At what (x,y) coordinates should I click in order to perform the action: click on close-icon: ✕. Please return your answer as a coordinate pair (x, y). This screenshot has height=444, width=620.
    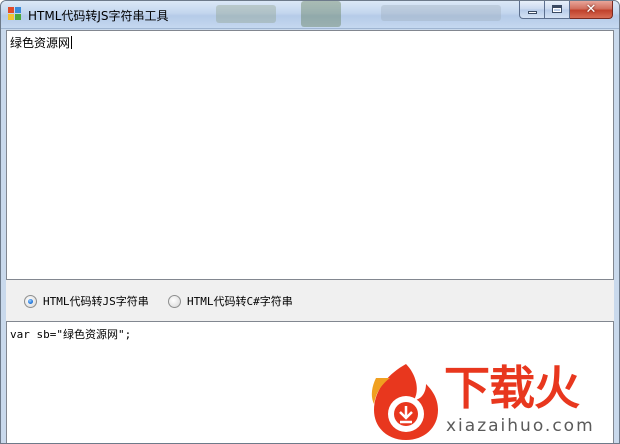
    Looking at the image, I should click on (591, 9).